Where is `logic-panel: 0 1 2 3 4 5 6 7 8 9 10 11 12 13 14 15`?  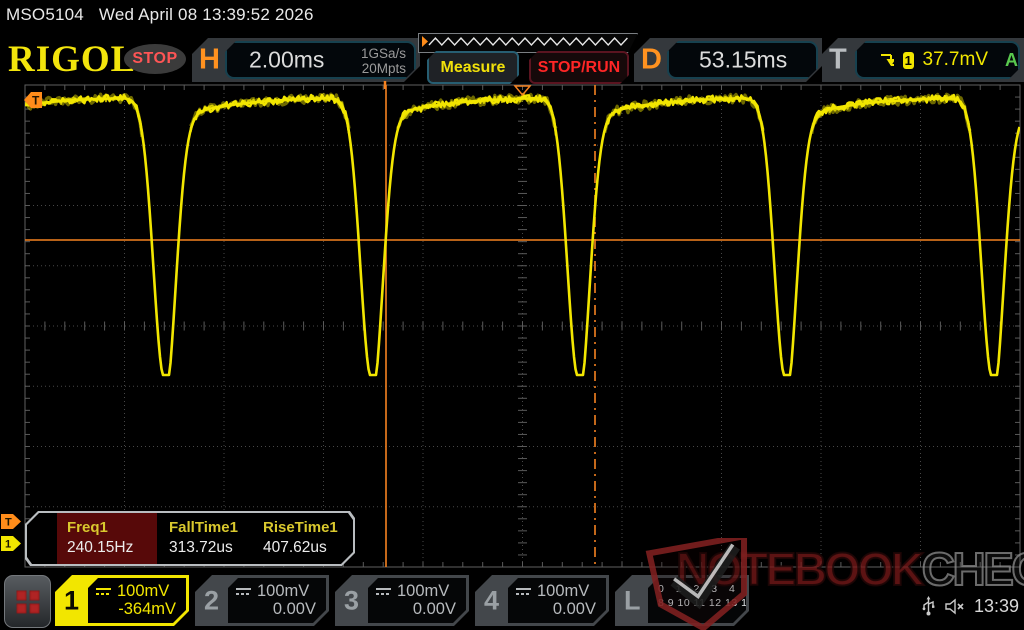 logic-panel: 0 1 2 3 4 5 6 7 8 9 10 11 12 13 14 15 is located at coordinates (697, 600).